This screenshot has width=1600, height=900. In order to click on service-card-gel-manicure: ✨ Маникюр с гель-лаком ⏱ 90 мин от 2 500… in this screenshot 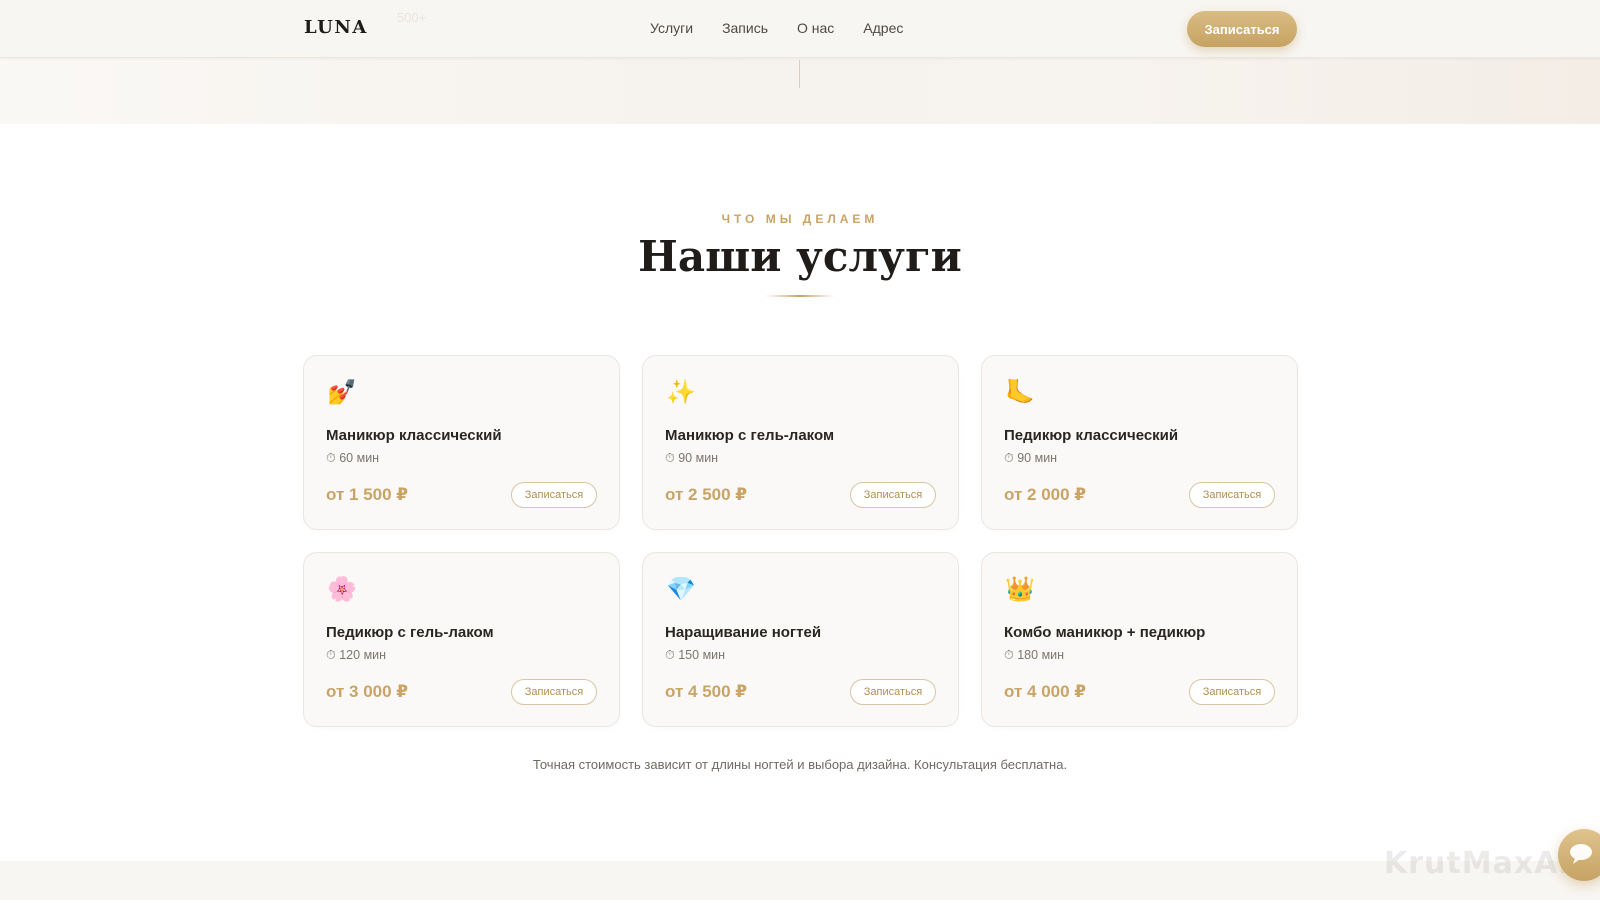, I will do `click(800, 442)`.